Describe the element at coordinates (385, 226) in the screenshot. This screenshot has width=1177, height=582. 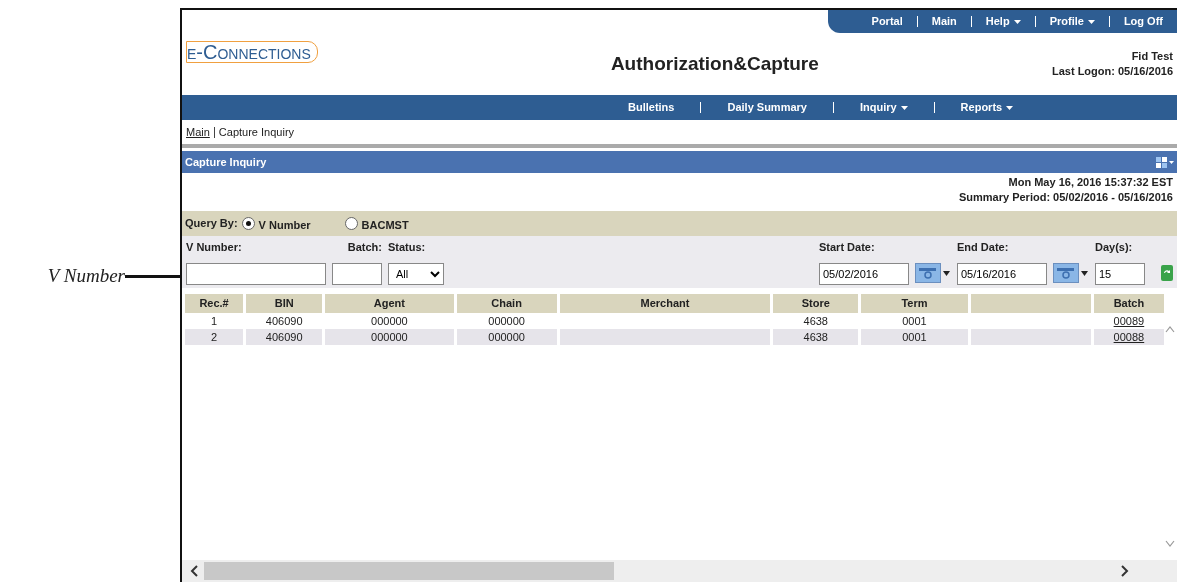
I see `radio-label: BACMST` at that location.